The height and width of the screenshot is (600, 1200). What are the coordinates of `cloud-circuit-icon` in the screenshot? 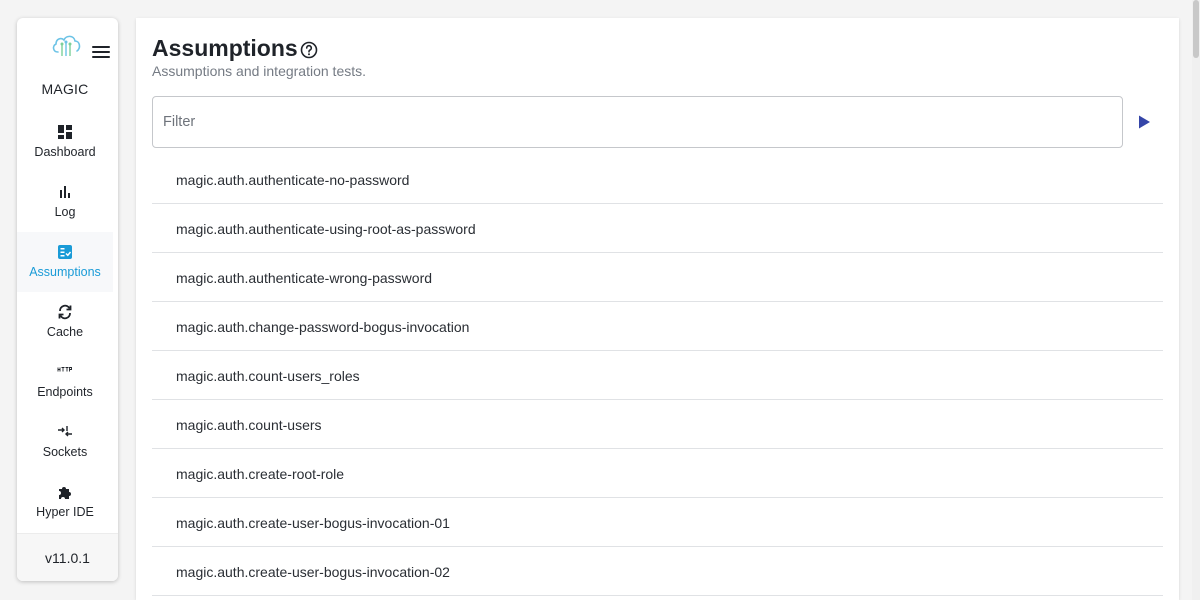 It's located at (66, 45).